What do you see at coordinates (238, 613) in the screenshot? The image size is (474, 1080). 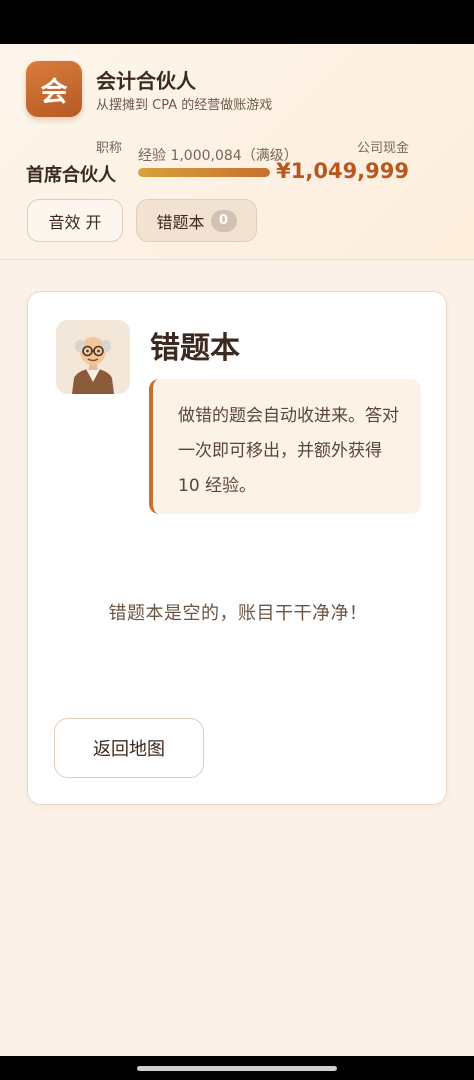 I see `empty-state-message: 错题本是空的，账目干干净净！` at bounding box center [238, 613].